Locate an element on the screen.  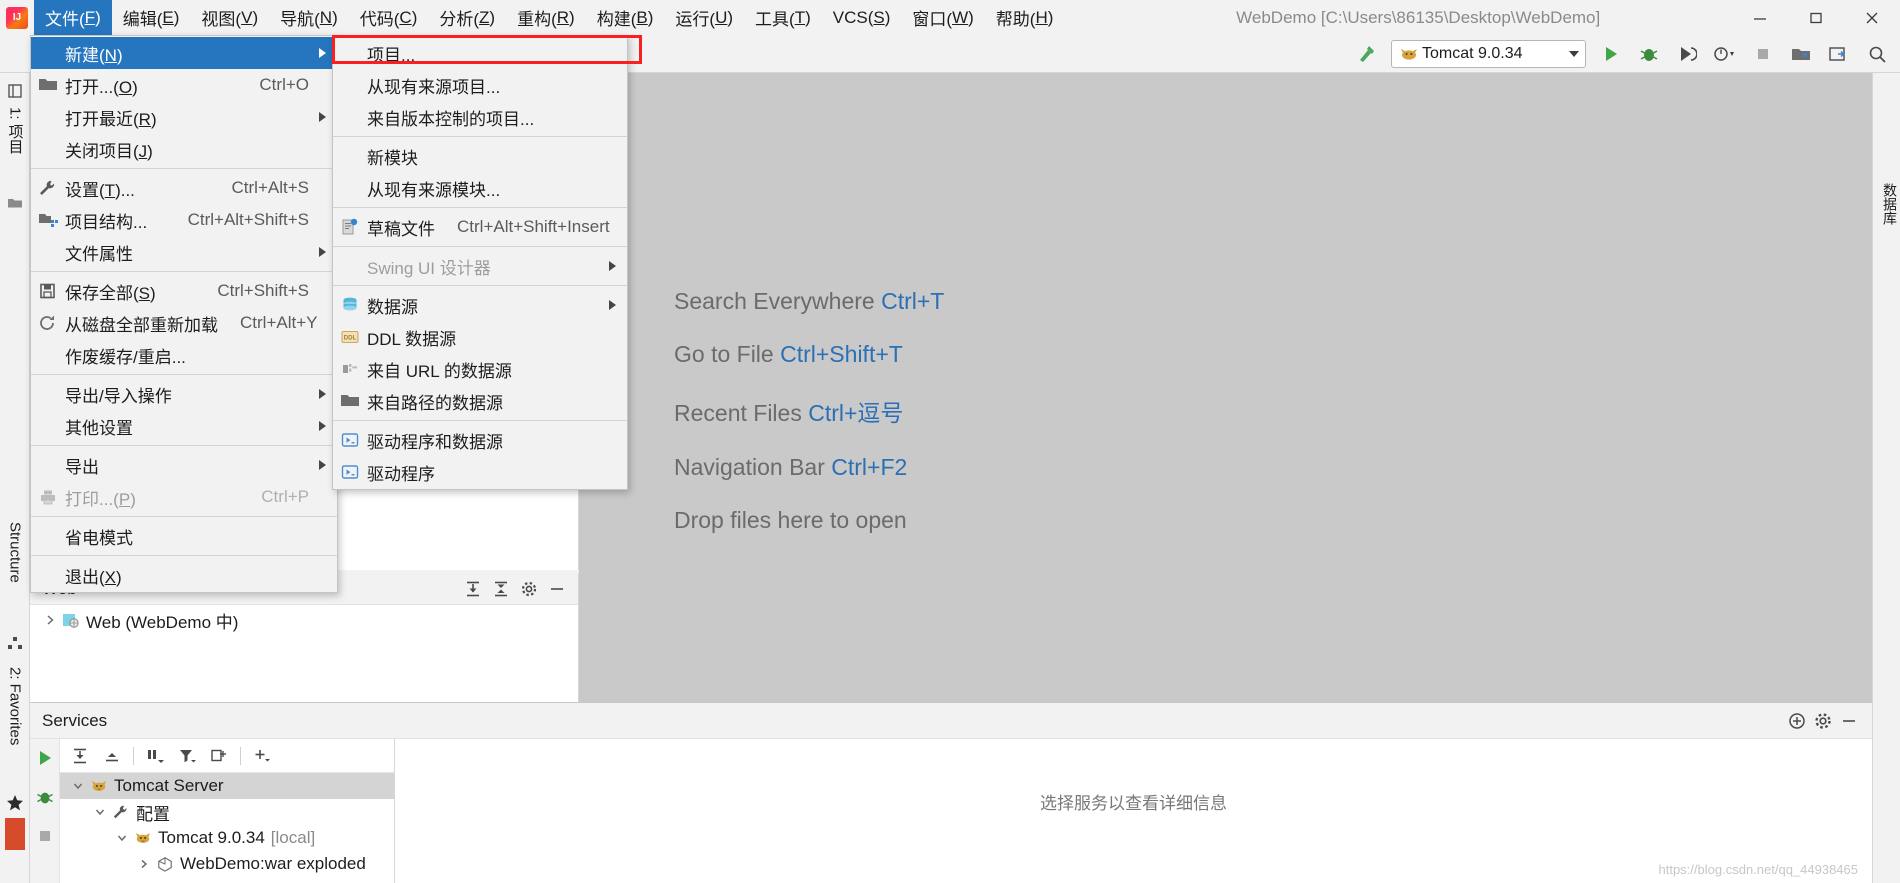
menubar-item-0: 文件(F) is located at coordinates (73, 17).